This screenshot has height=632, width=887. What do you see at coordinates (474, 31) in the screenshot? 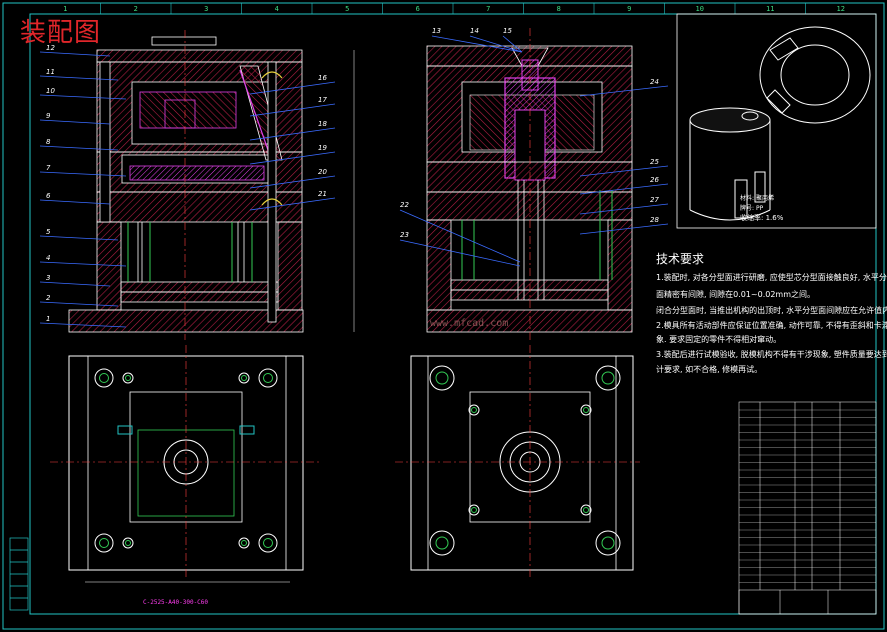
I see `callout-number: 14` at bounding box center [474, 31].